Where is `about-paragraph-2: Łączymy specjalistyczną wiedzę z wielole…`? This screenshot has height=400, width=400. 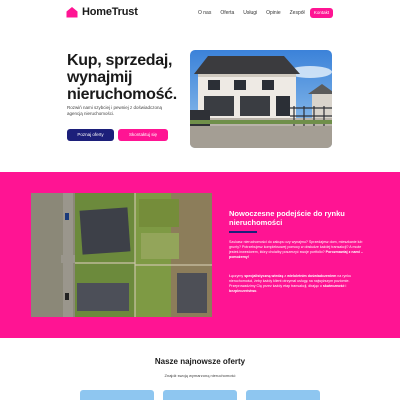 about-paragraph-2: Łączymy specjalistyczną wiedzę z wielole… is located at coordinates (290, 283).